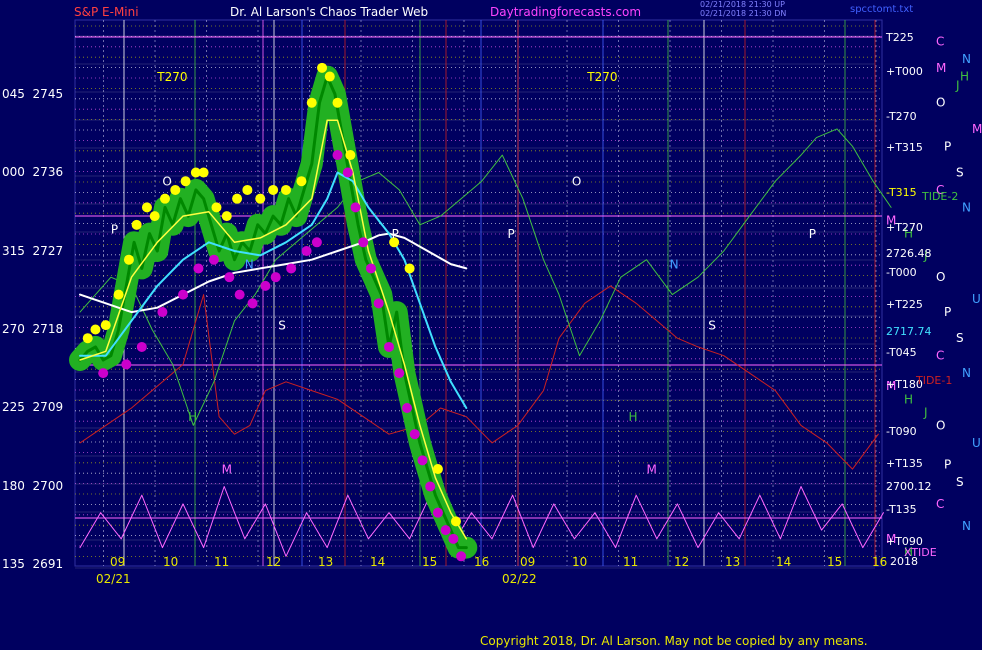 This screenshot has width=982, height=650. What do you see at coordinates (632, 417) in the screenshot?
I see `chart-mark-label: H` at bounding box center [632, 417].